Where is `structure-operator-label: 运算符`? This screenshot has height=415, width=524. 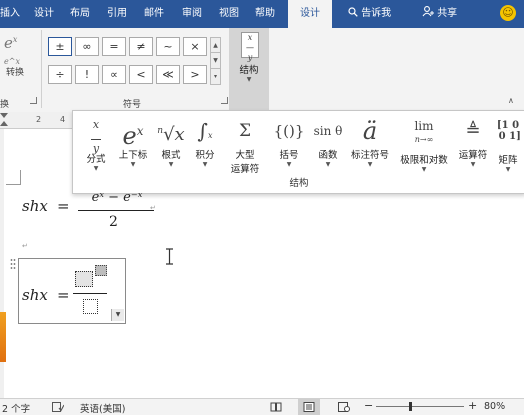 structure-operator-label: 运算符 is located at coordinates (473, 155).